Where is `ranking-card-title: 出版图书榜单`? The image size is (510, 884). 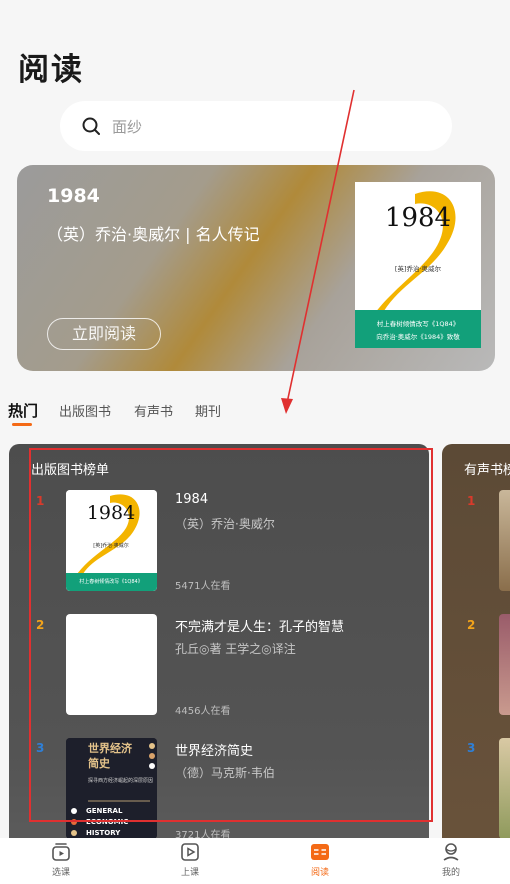 ranking-card-title: 出版图书榜单 is located at coordinates (70, 470).